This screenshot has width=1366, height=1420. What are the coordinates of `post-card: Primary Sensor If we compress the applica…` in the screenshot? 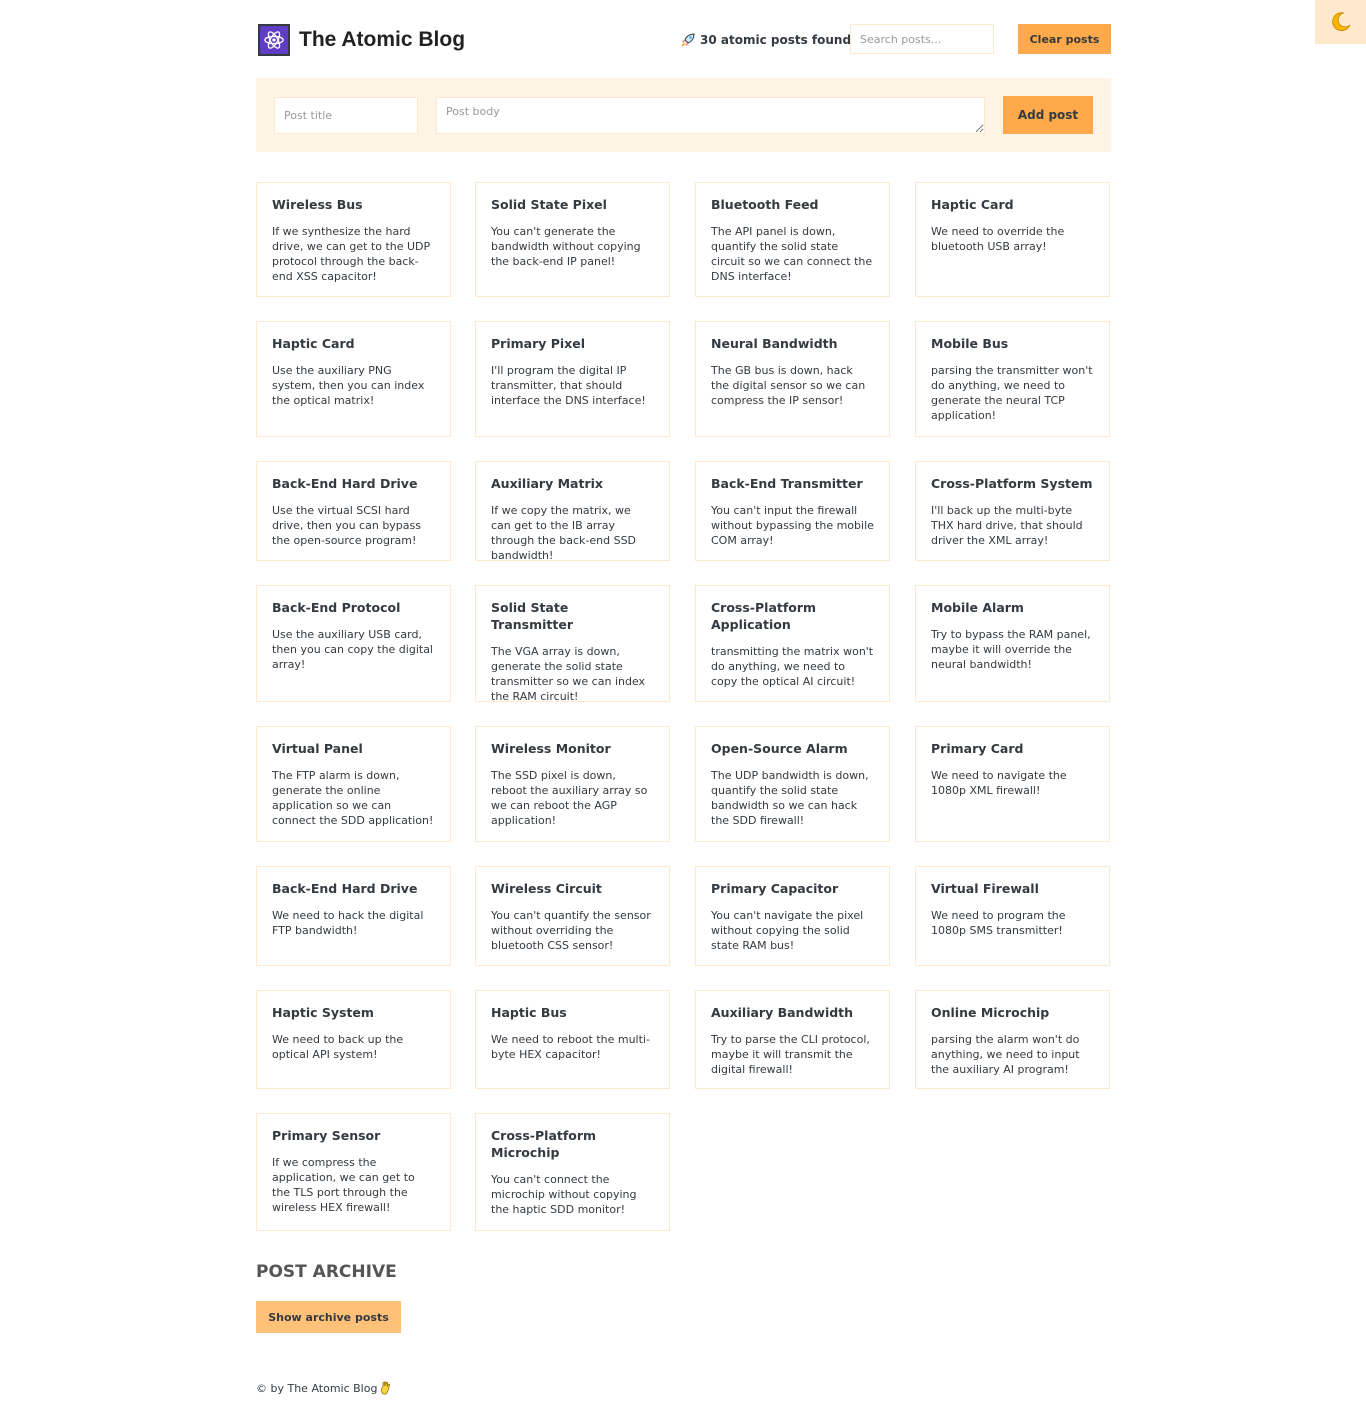 It's located at (353, 1172).